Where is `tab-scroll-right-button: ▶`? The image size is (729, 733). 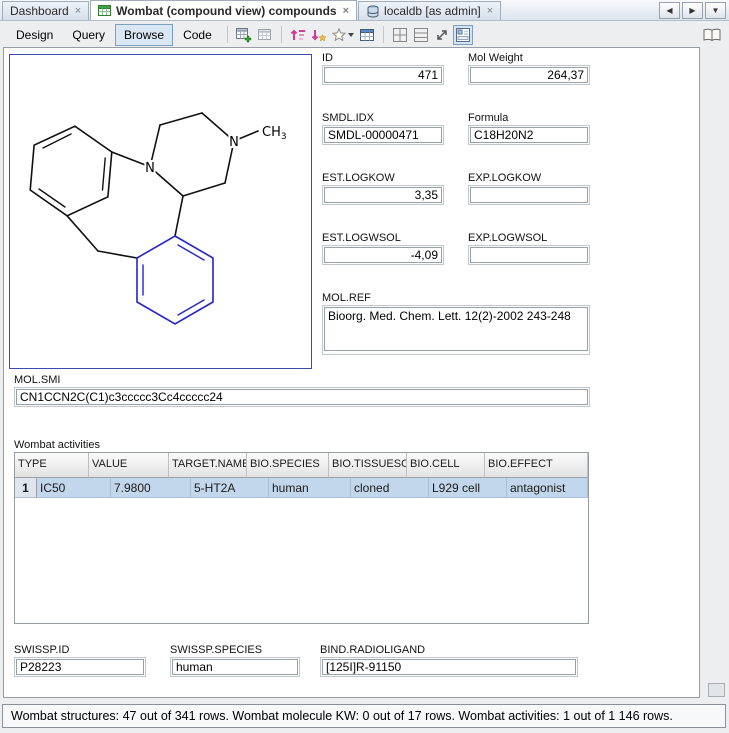 tab-scroll-right-button: ▶ is located at coordinates (692, 10).